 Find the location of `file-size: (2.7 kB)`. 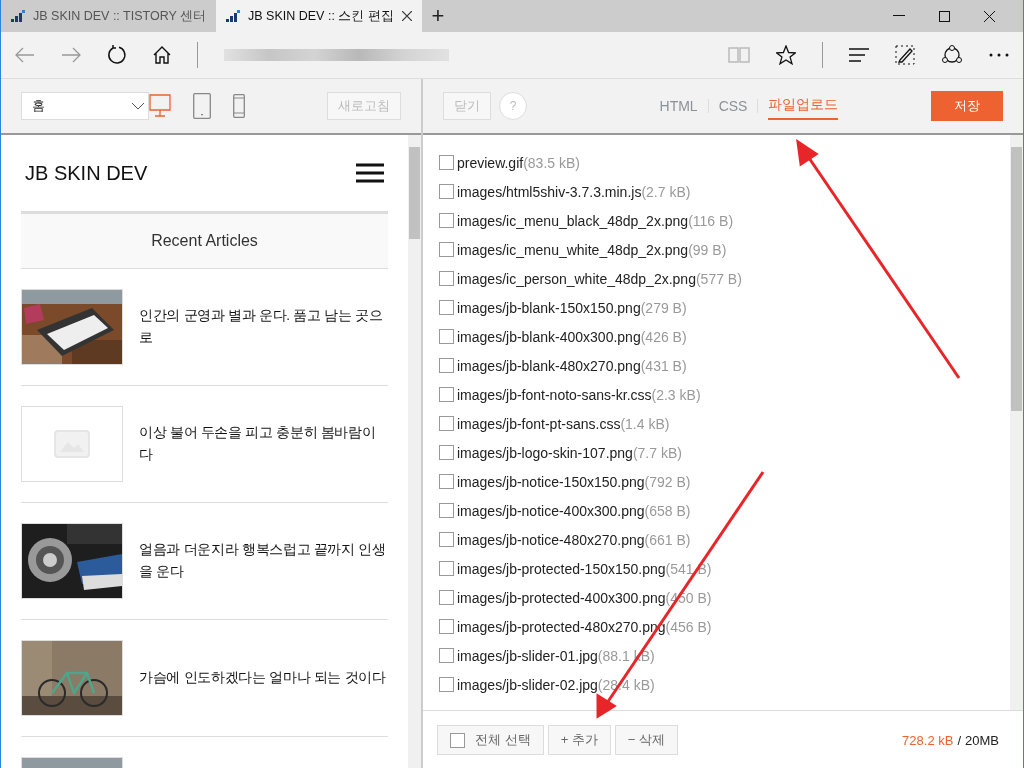

file-size: (2.7 kB) is located at coordinates (666, 191).